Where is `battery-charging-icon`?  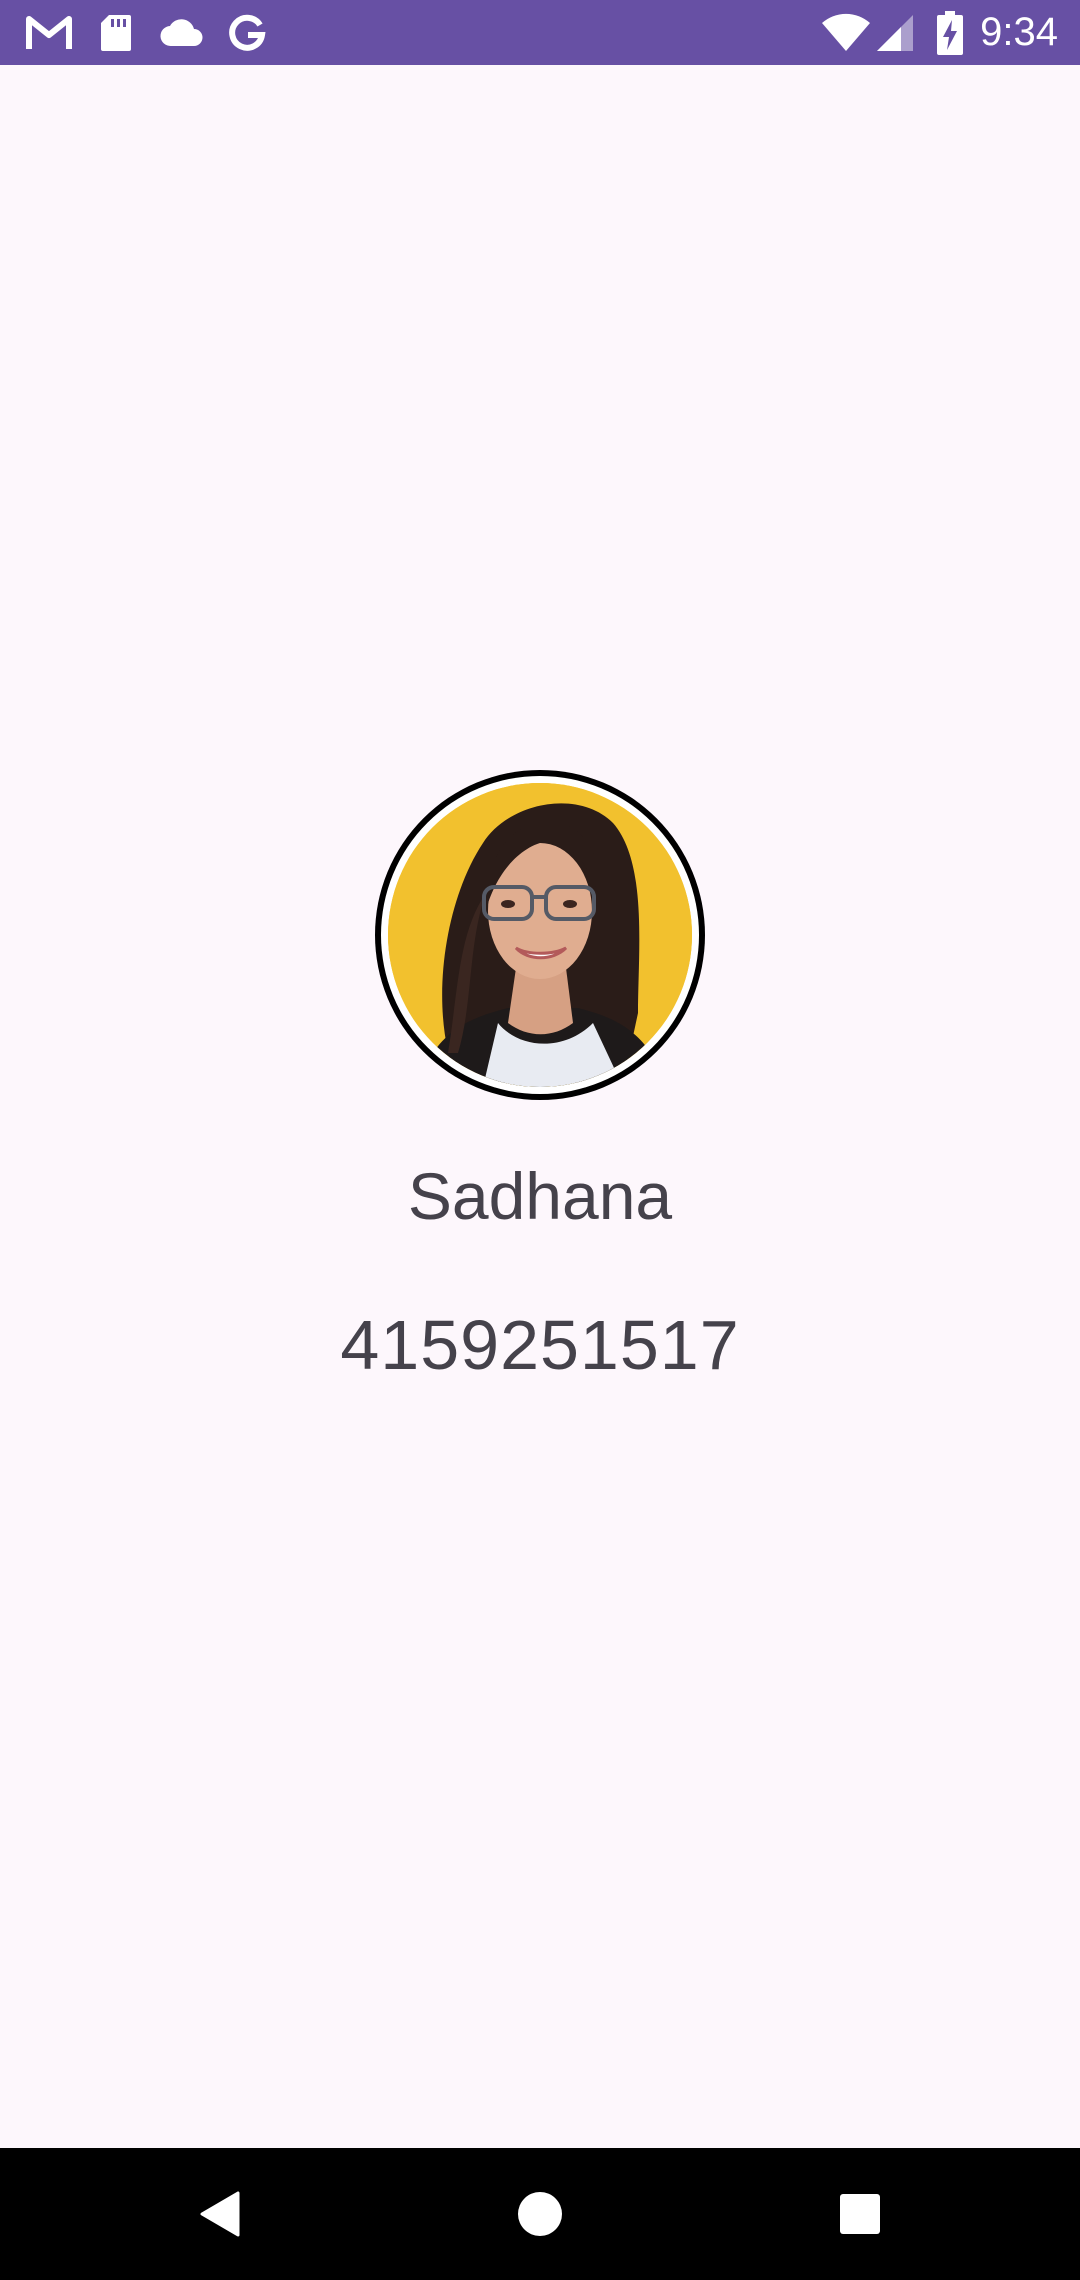
battery-charging-icon is located at coordinates (950, 32).